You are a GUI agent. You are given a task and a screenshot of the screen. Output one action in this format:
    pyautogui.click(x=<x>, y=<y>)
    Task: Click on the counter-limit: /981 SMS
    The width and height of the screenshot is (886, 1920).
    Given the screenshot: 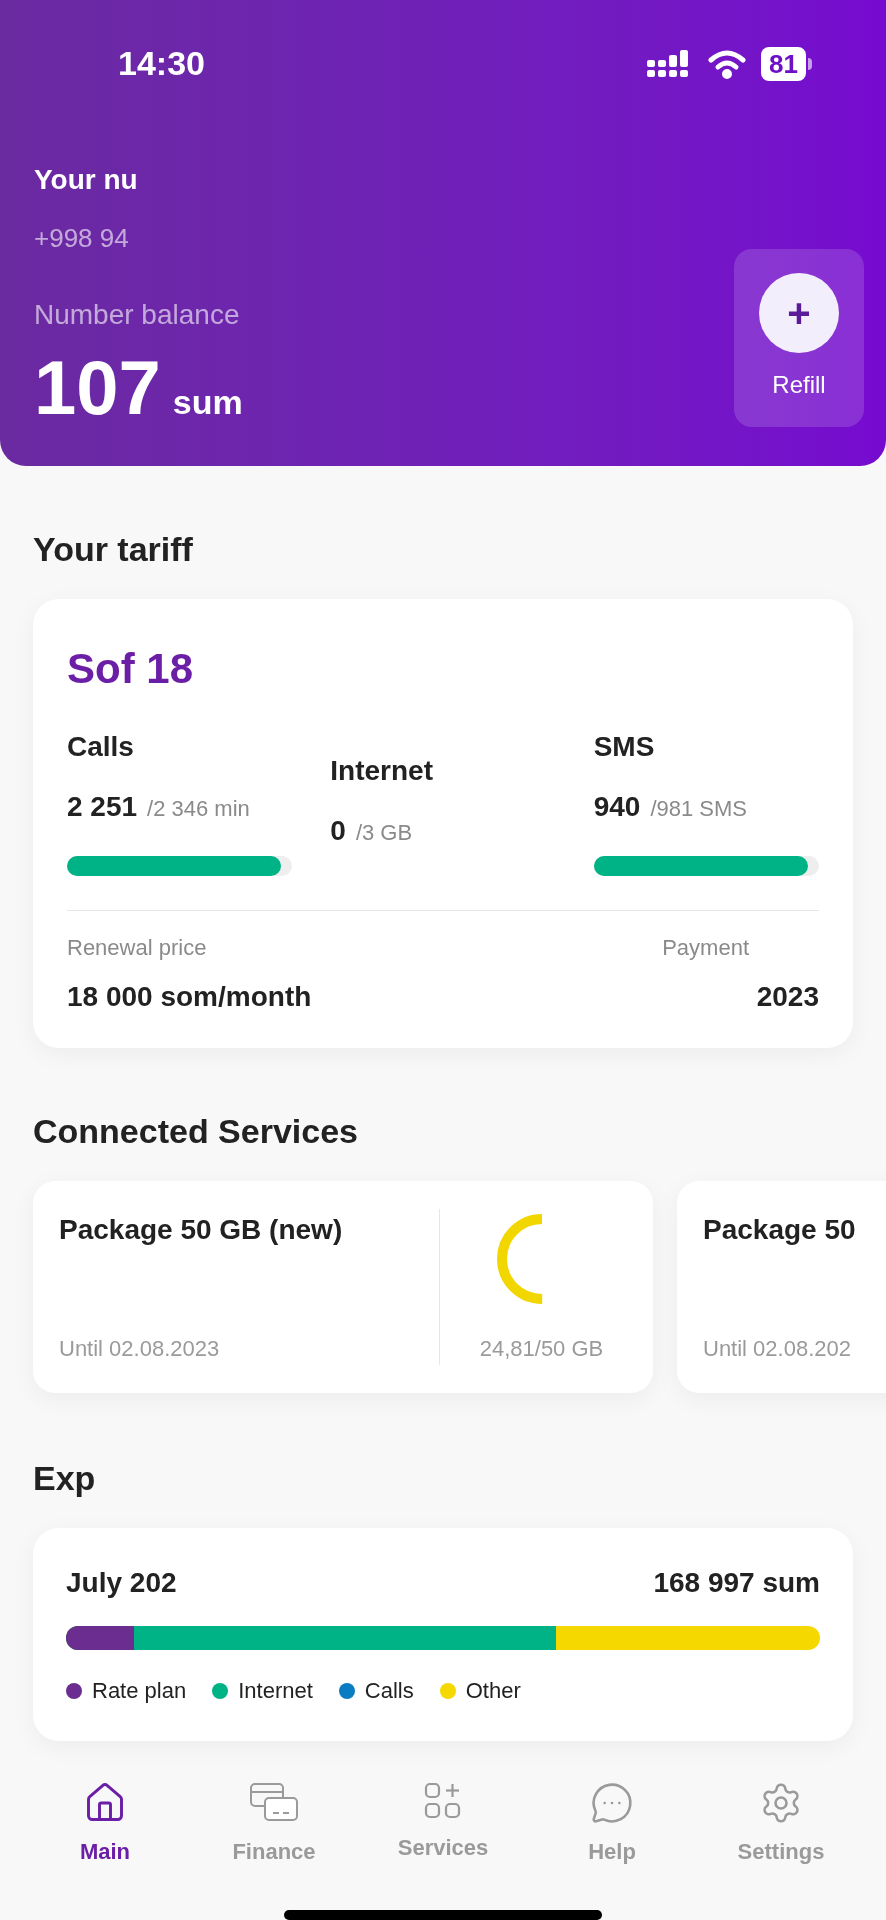 What is the action you would take?
    pyautogui.click(x=698, y=809)
    